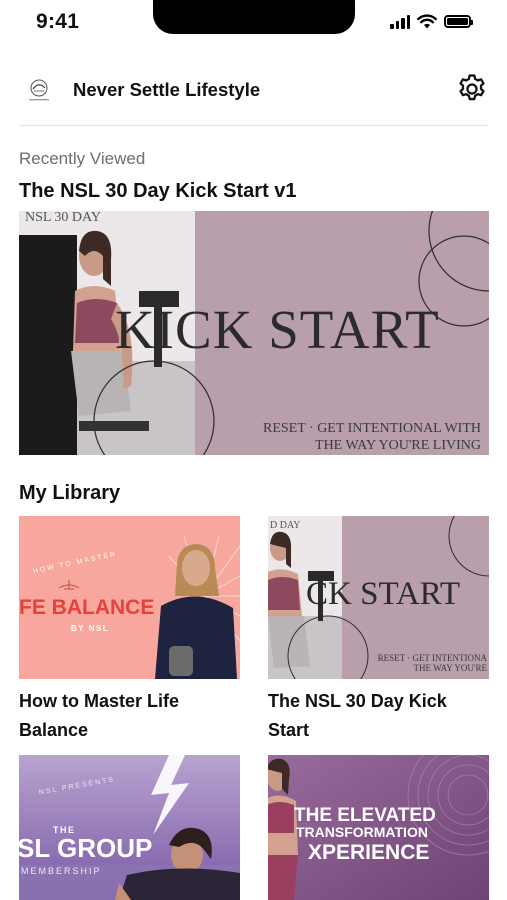 The width and height of the screenshot is (507, 900). I want to click on status-bar: 9:41, so click(253, 25).